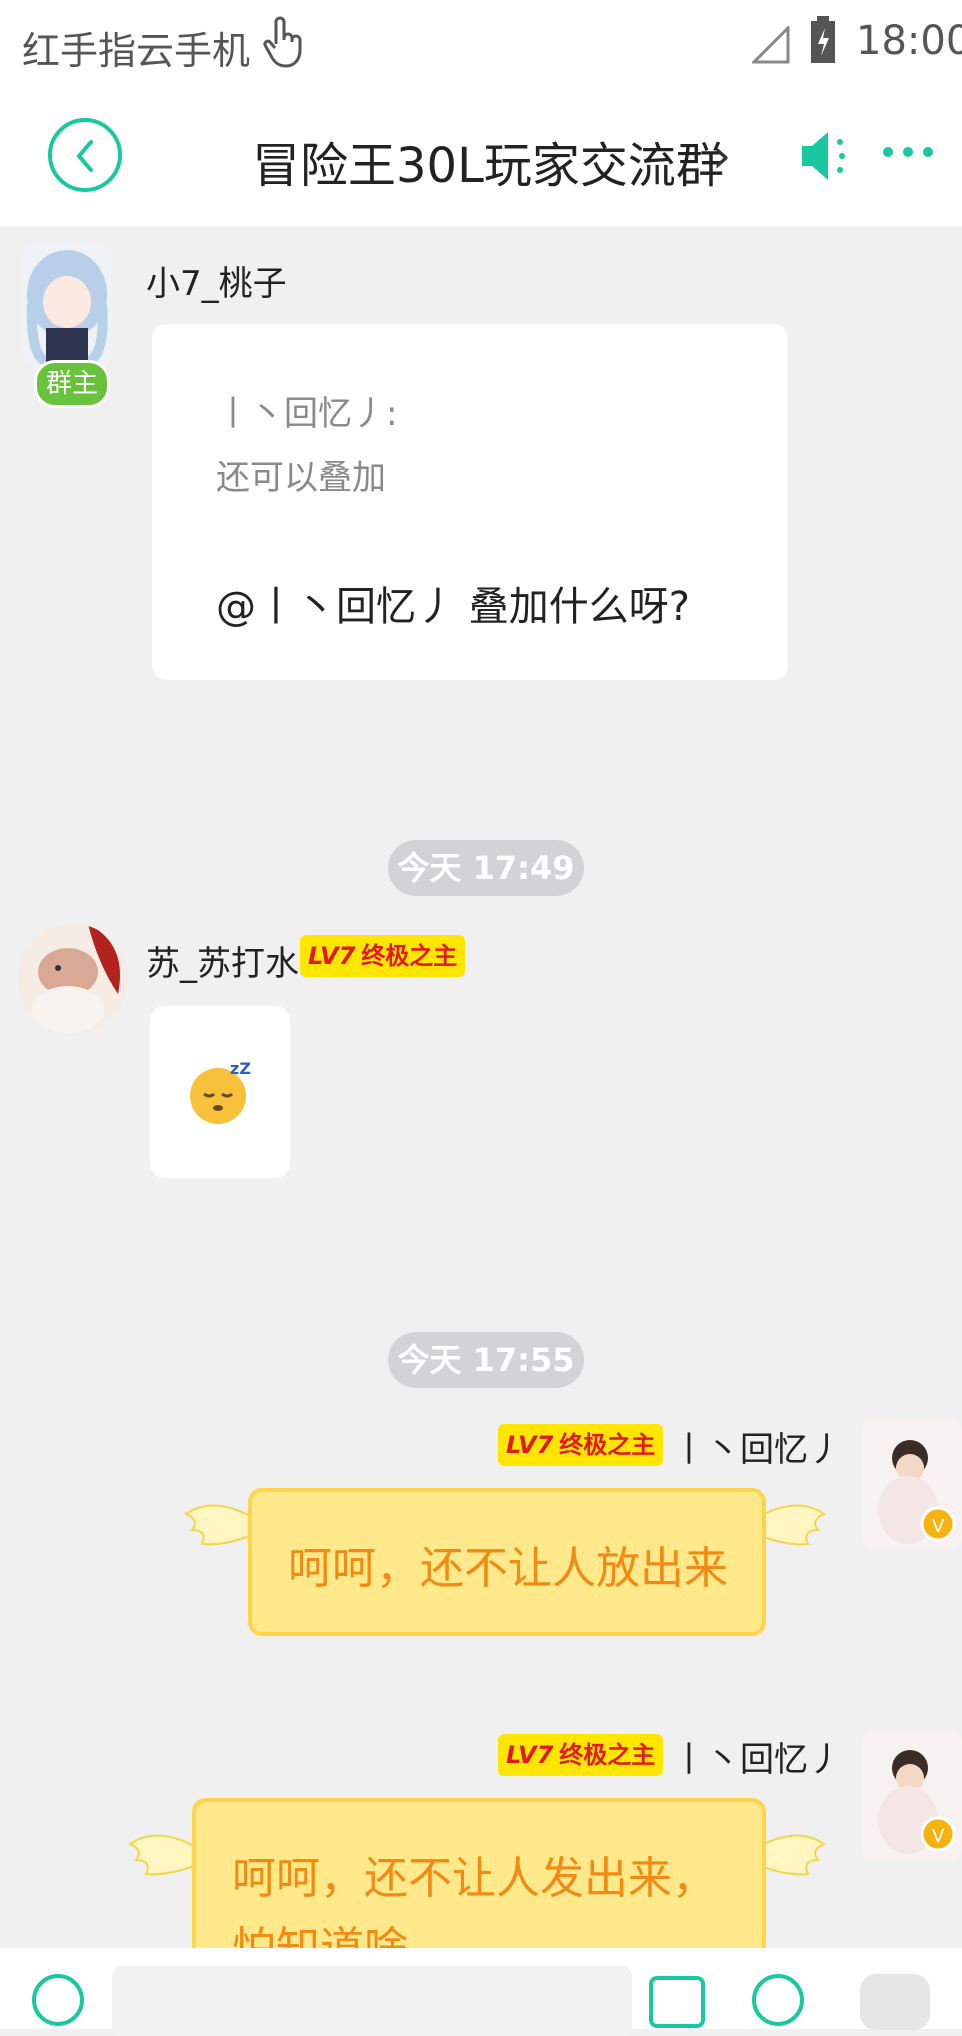  I want to click on chat-header: 冒险王30L玩家交流群 ›, so click(481, 159).